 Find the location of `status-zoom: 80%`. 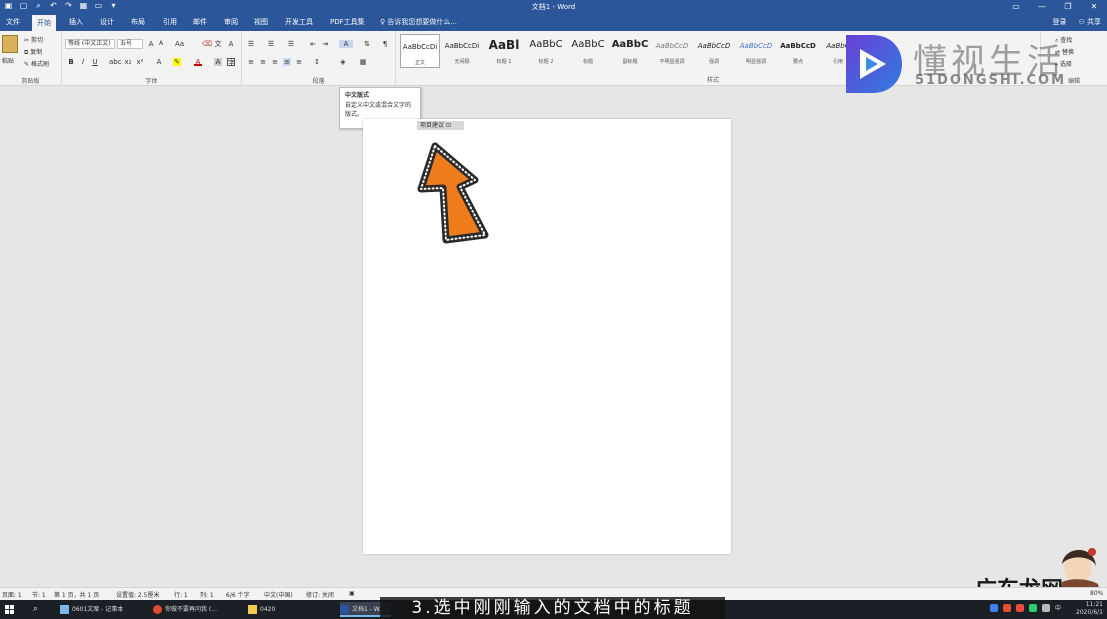

status-zoom: 80% is located at coordinates (1096, 593).